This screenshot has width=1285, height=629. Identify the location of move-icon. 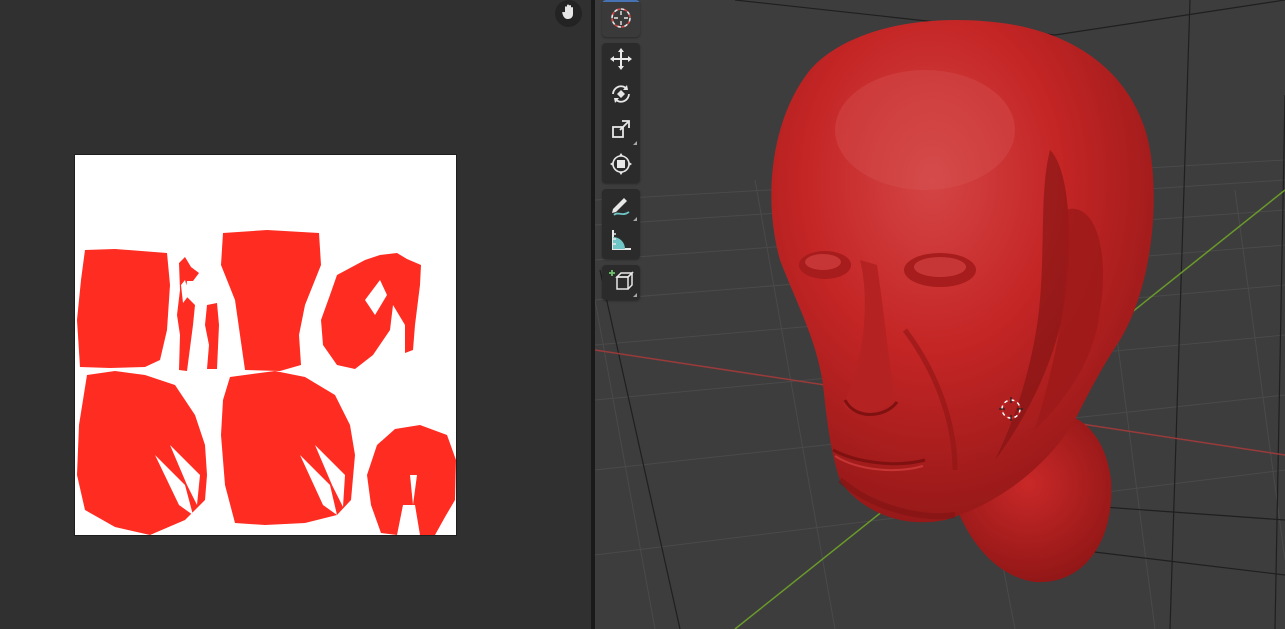
(621, 61).